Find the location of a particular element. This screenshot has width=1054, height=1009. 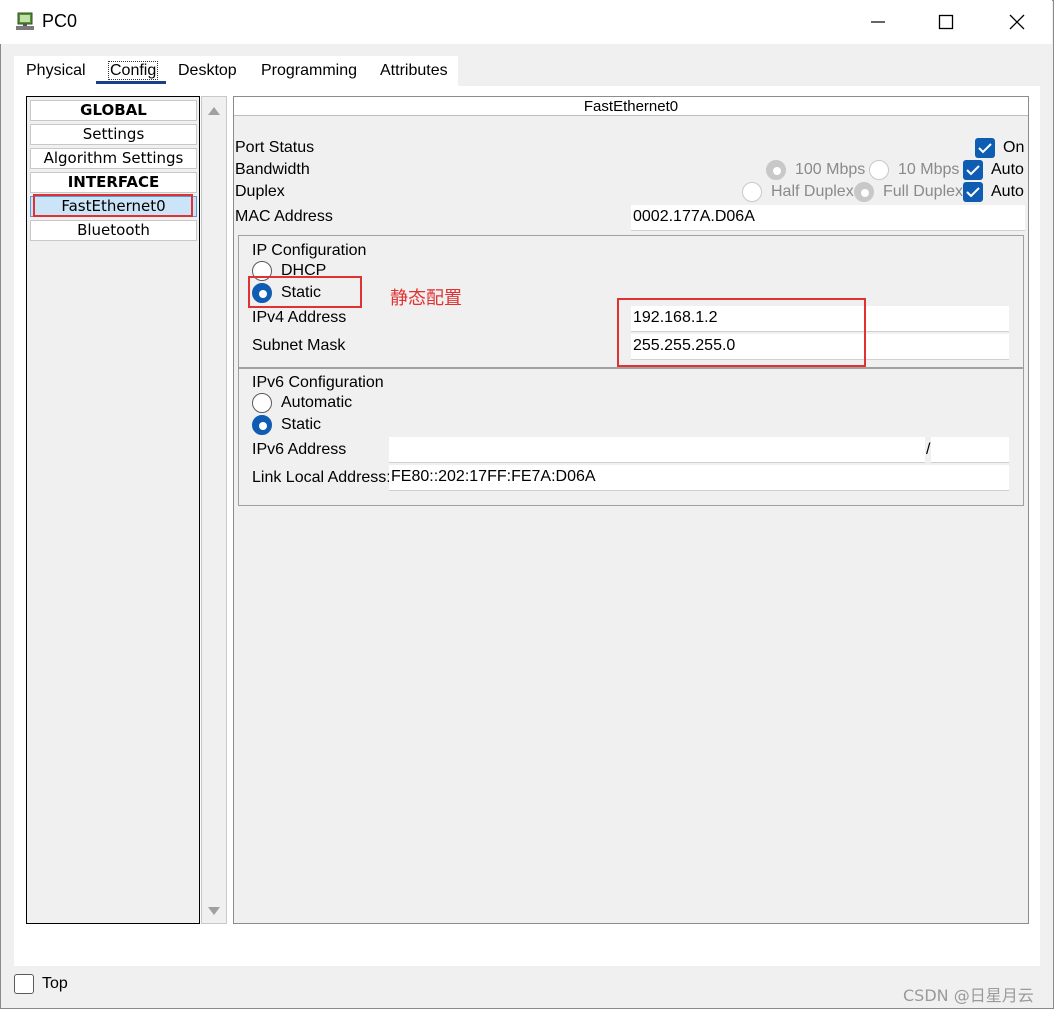

half-duplex-label: Half Duplex is located at coordinates (812, 191).